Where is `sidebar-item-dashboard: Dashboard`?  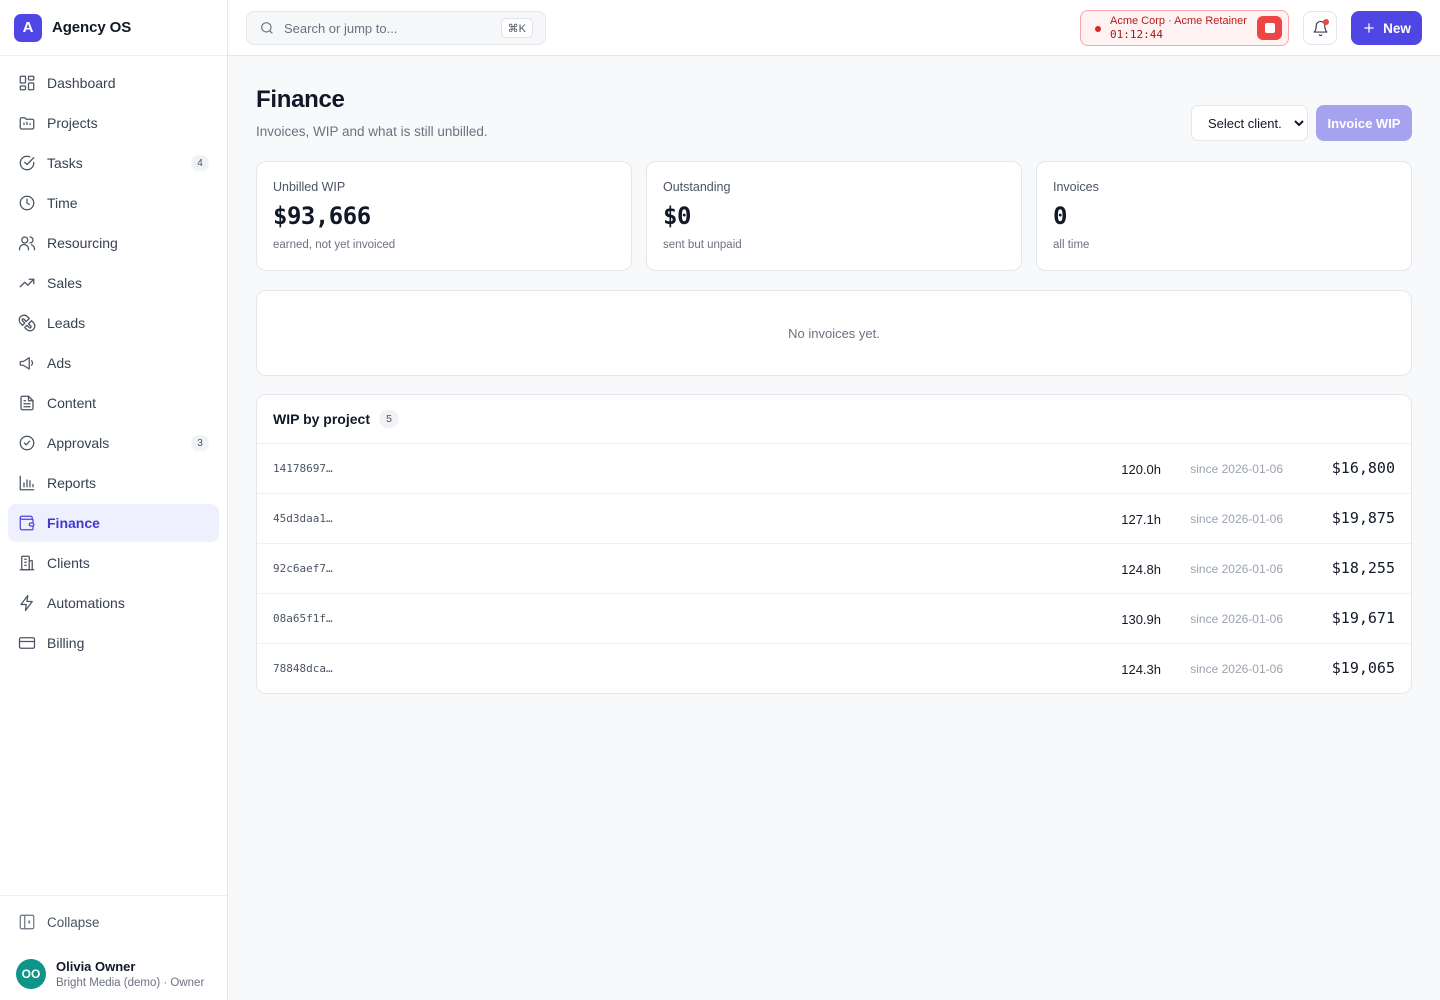 sidebar-item-dashboard: Dashboard is located at coordinates (113, 83).